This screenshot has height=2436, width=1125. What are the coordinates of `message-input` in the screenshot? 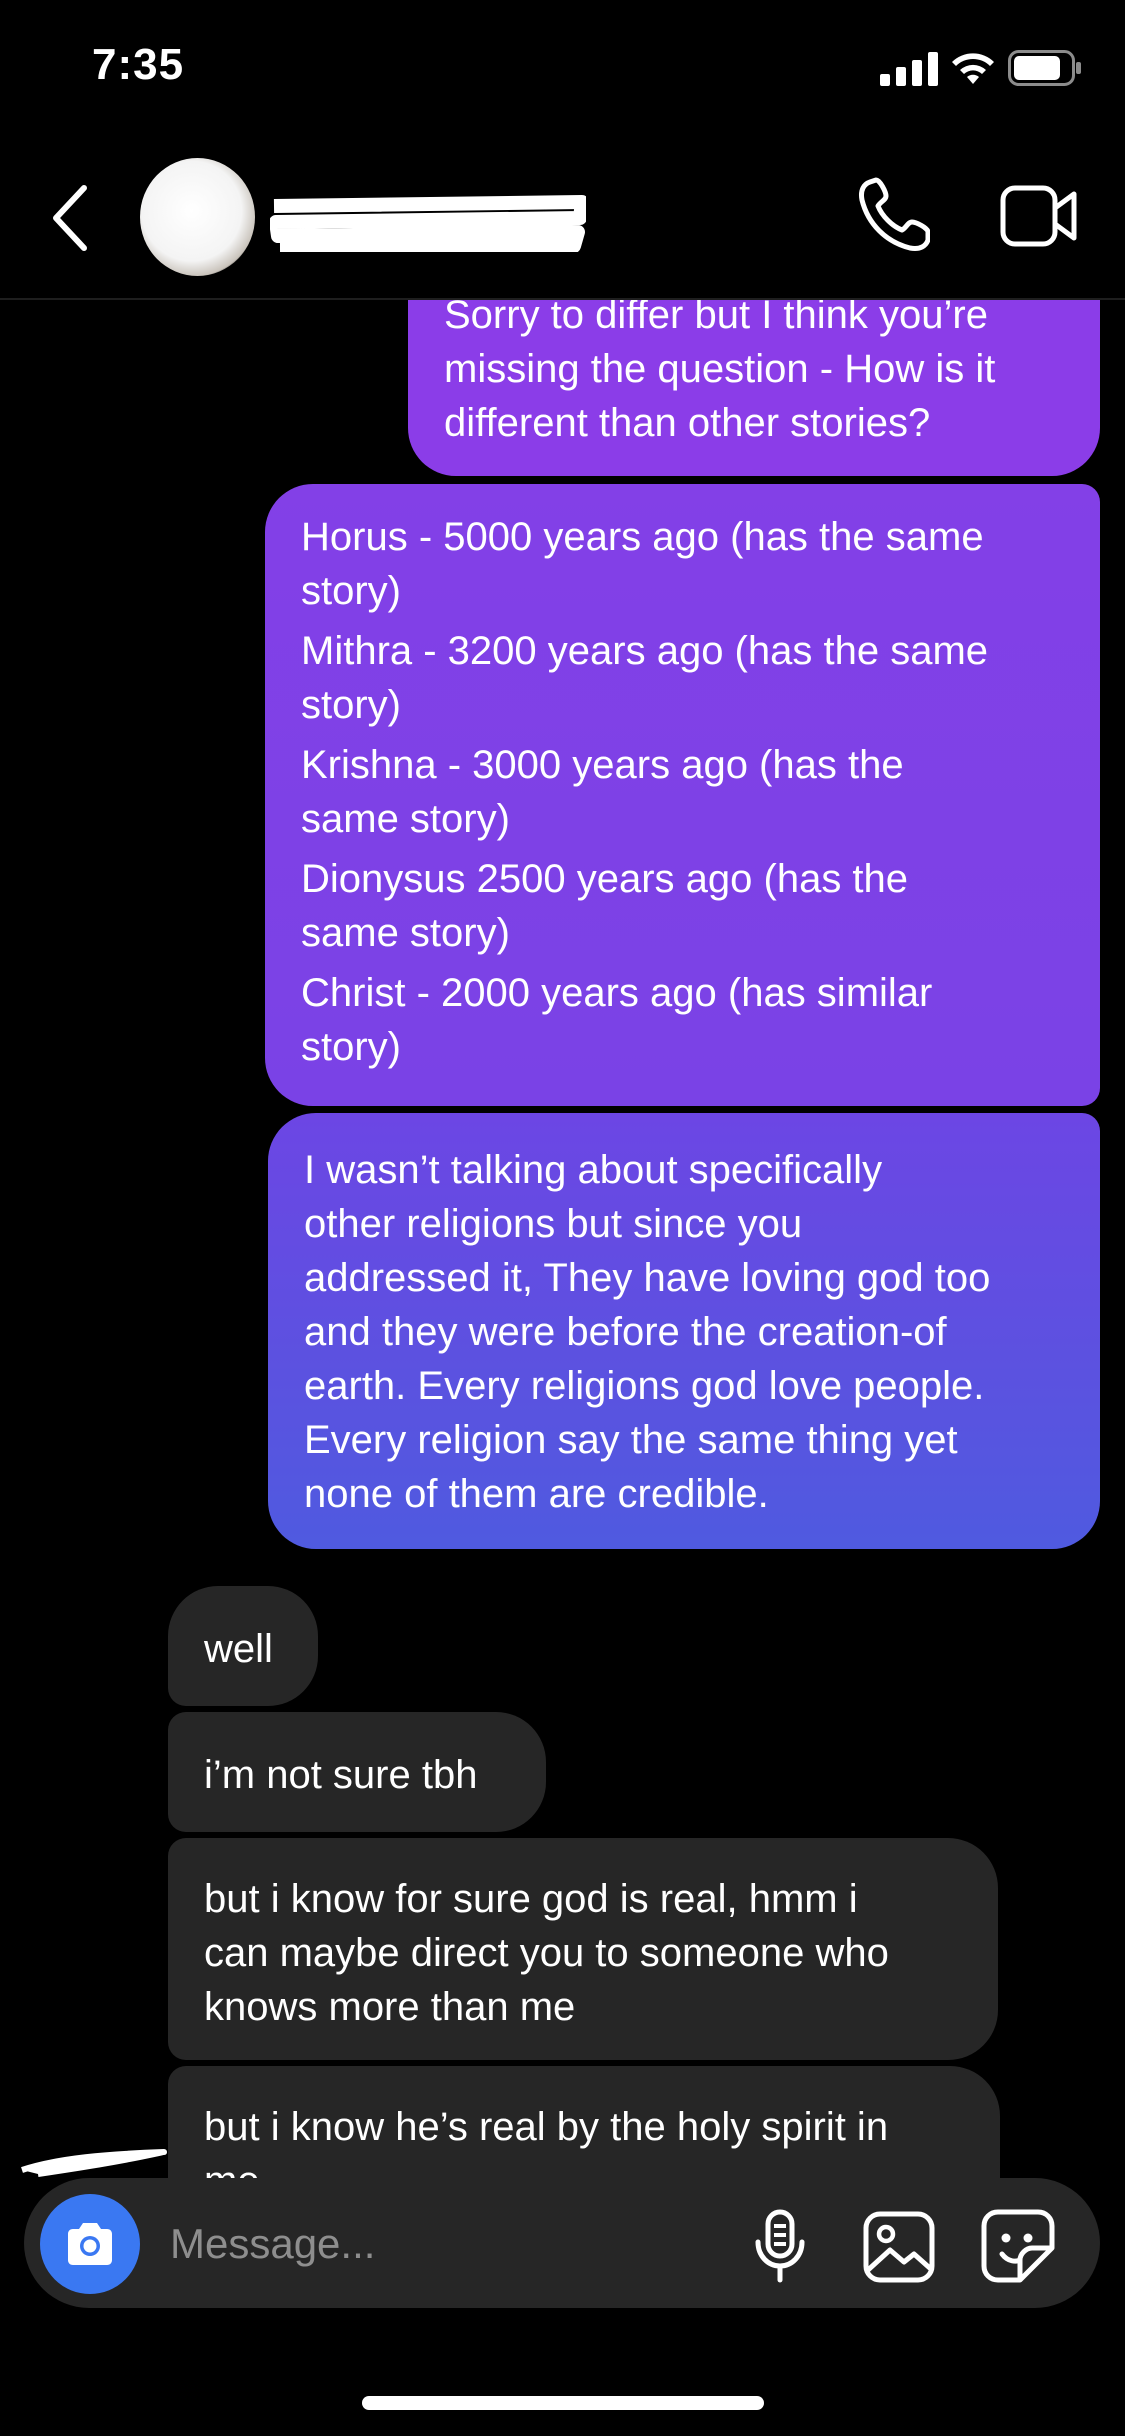 It's located at (430, 2244).